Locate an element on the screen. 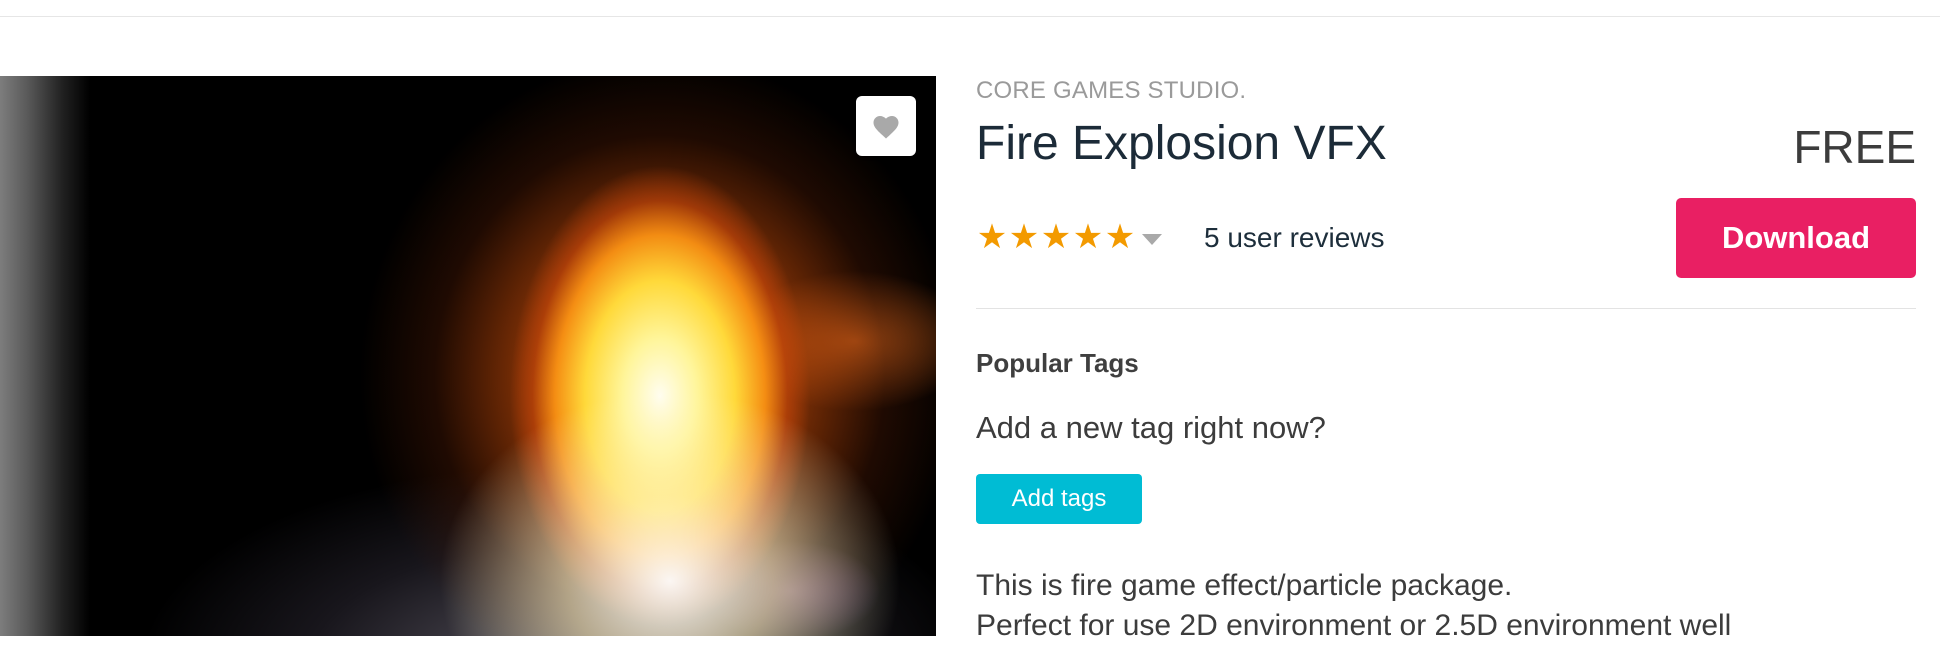  publisher-name: CORE GAMES STUDIO. is located at coordinates (1111, 91).